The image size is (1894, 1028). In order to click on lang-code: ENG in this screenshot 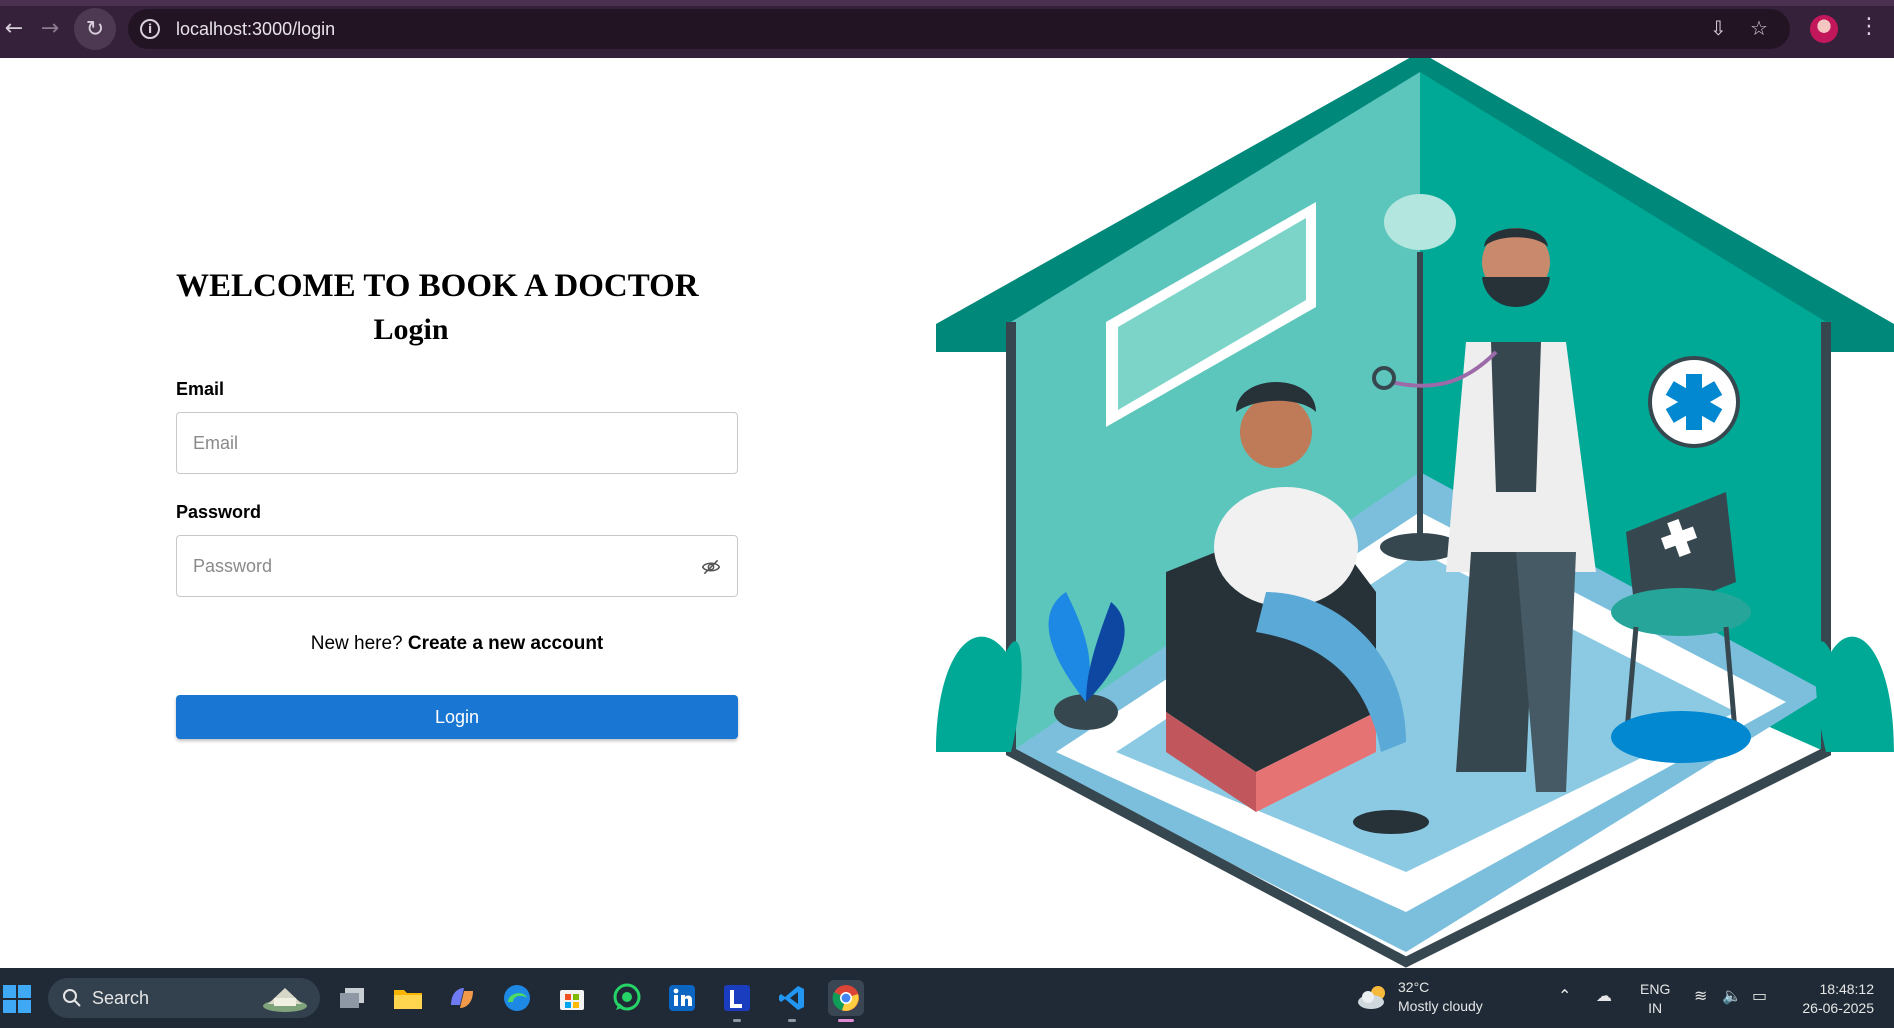, I will do `click(1655, 989)`.